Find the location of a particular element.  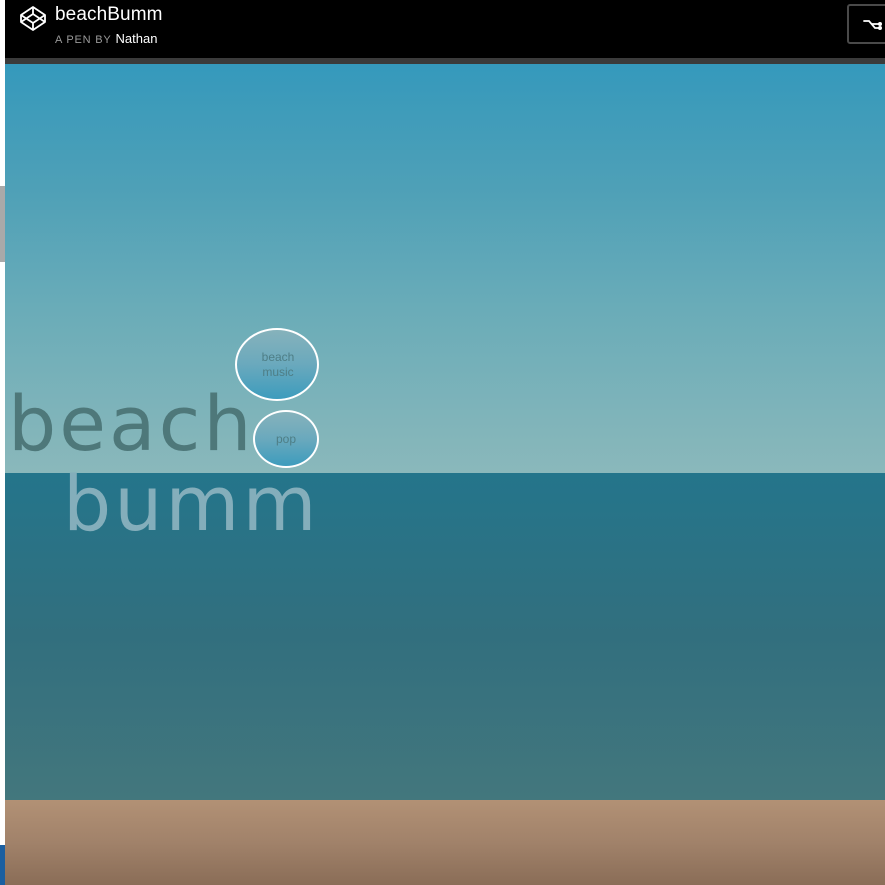

genre-bubble-pop: pop is located at coordinates (286, 439).